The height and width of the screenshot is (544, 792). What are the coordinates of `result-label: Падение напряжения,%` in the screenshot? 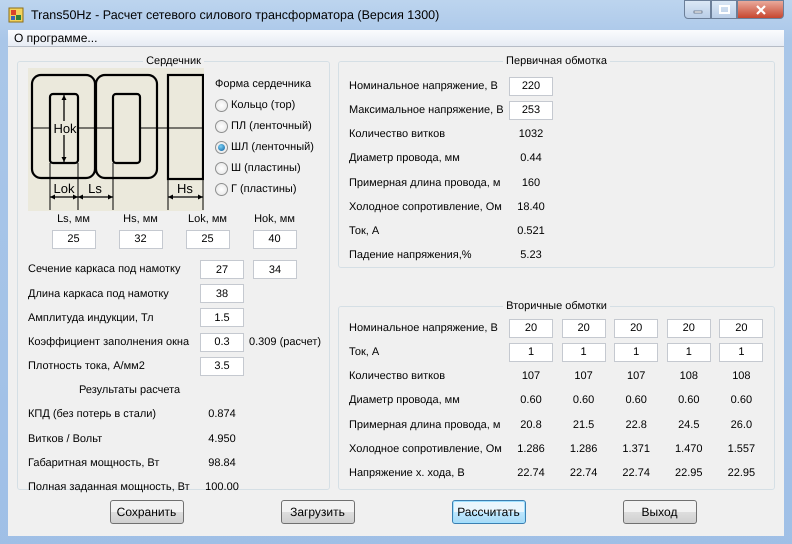 It's located at (411, 256).